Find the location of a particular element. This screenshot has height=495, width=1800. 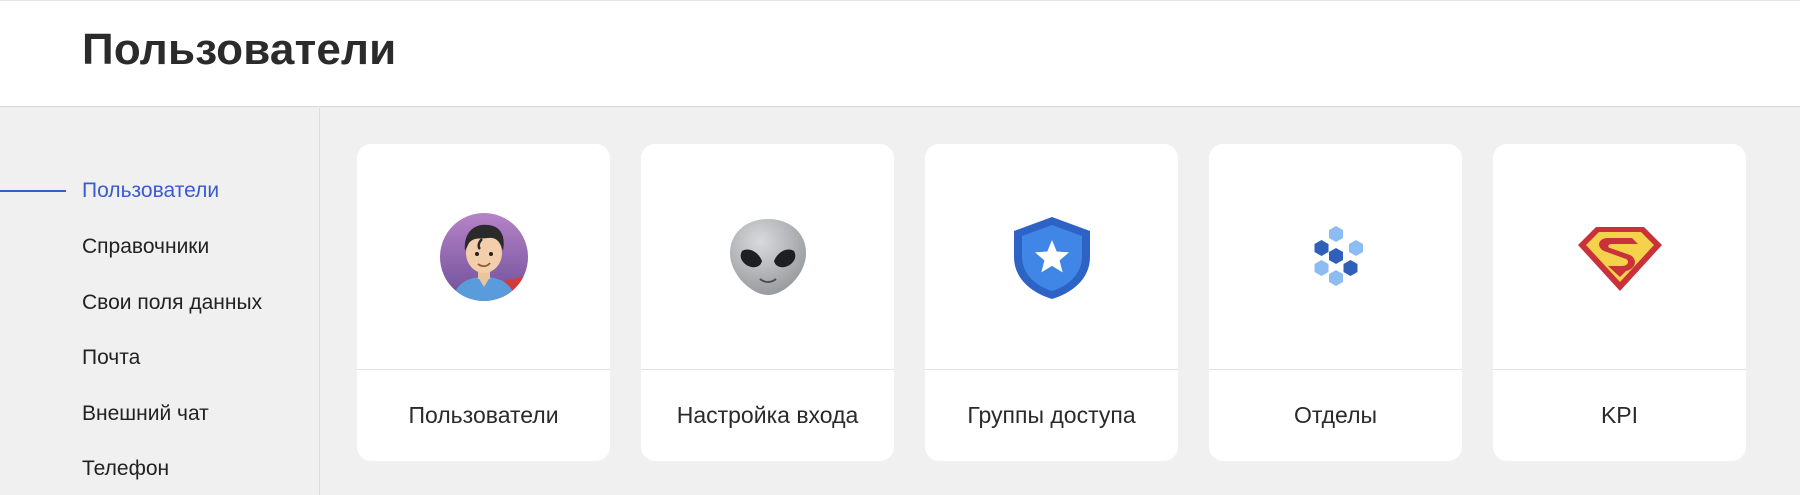

superman-avatar-icon is located at coordinates (483, 256).